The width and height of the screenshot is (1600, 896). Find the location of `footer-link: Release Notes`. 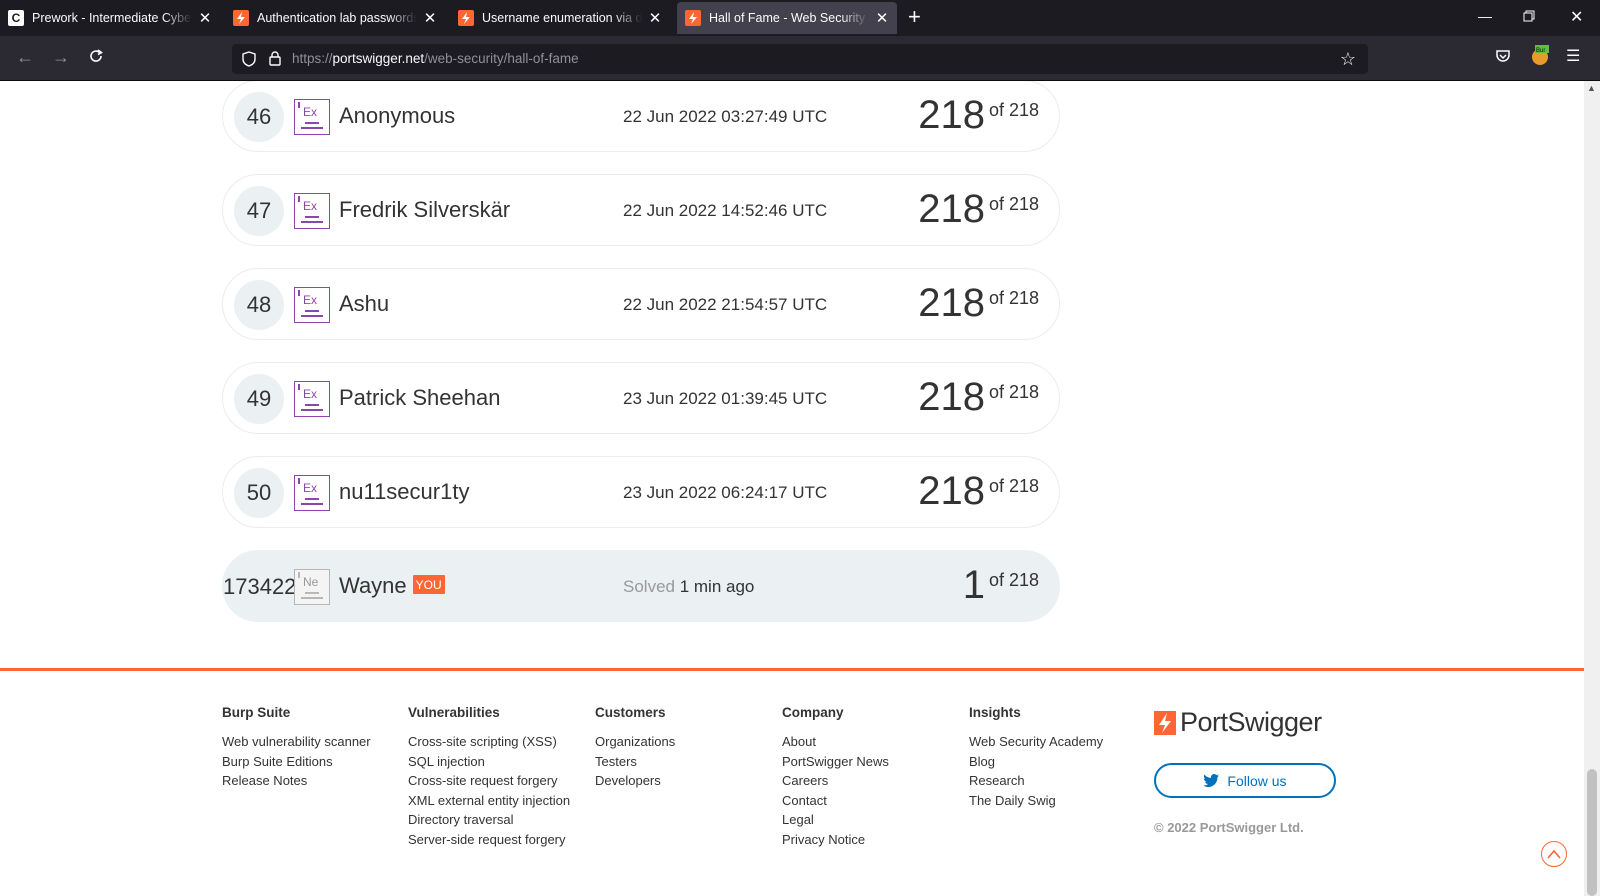

footer-link: Release Notes is located at coordinates (296, 781).